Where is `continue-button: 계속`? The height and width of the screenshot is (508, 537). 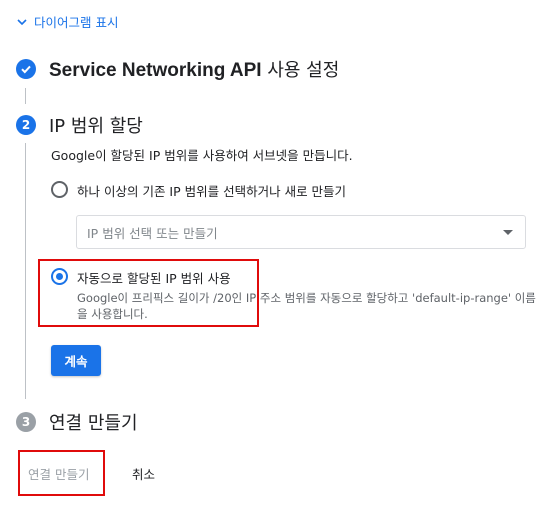 continue-button: 계속 is located at coordinates (76, 360).